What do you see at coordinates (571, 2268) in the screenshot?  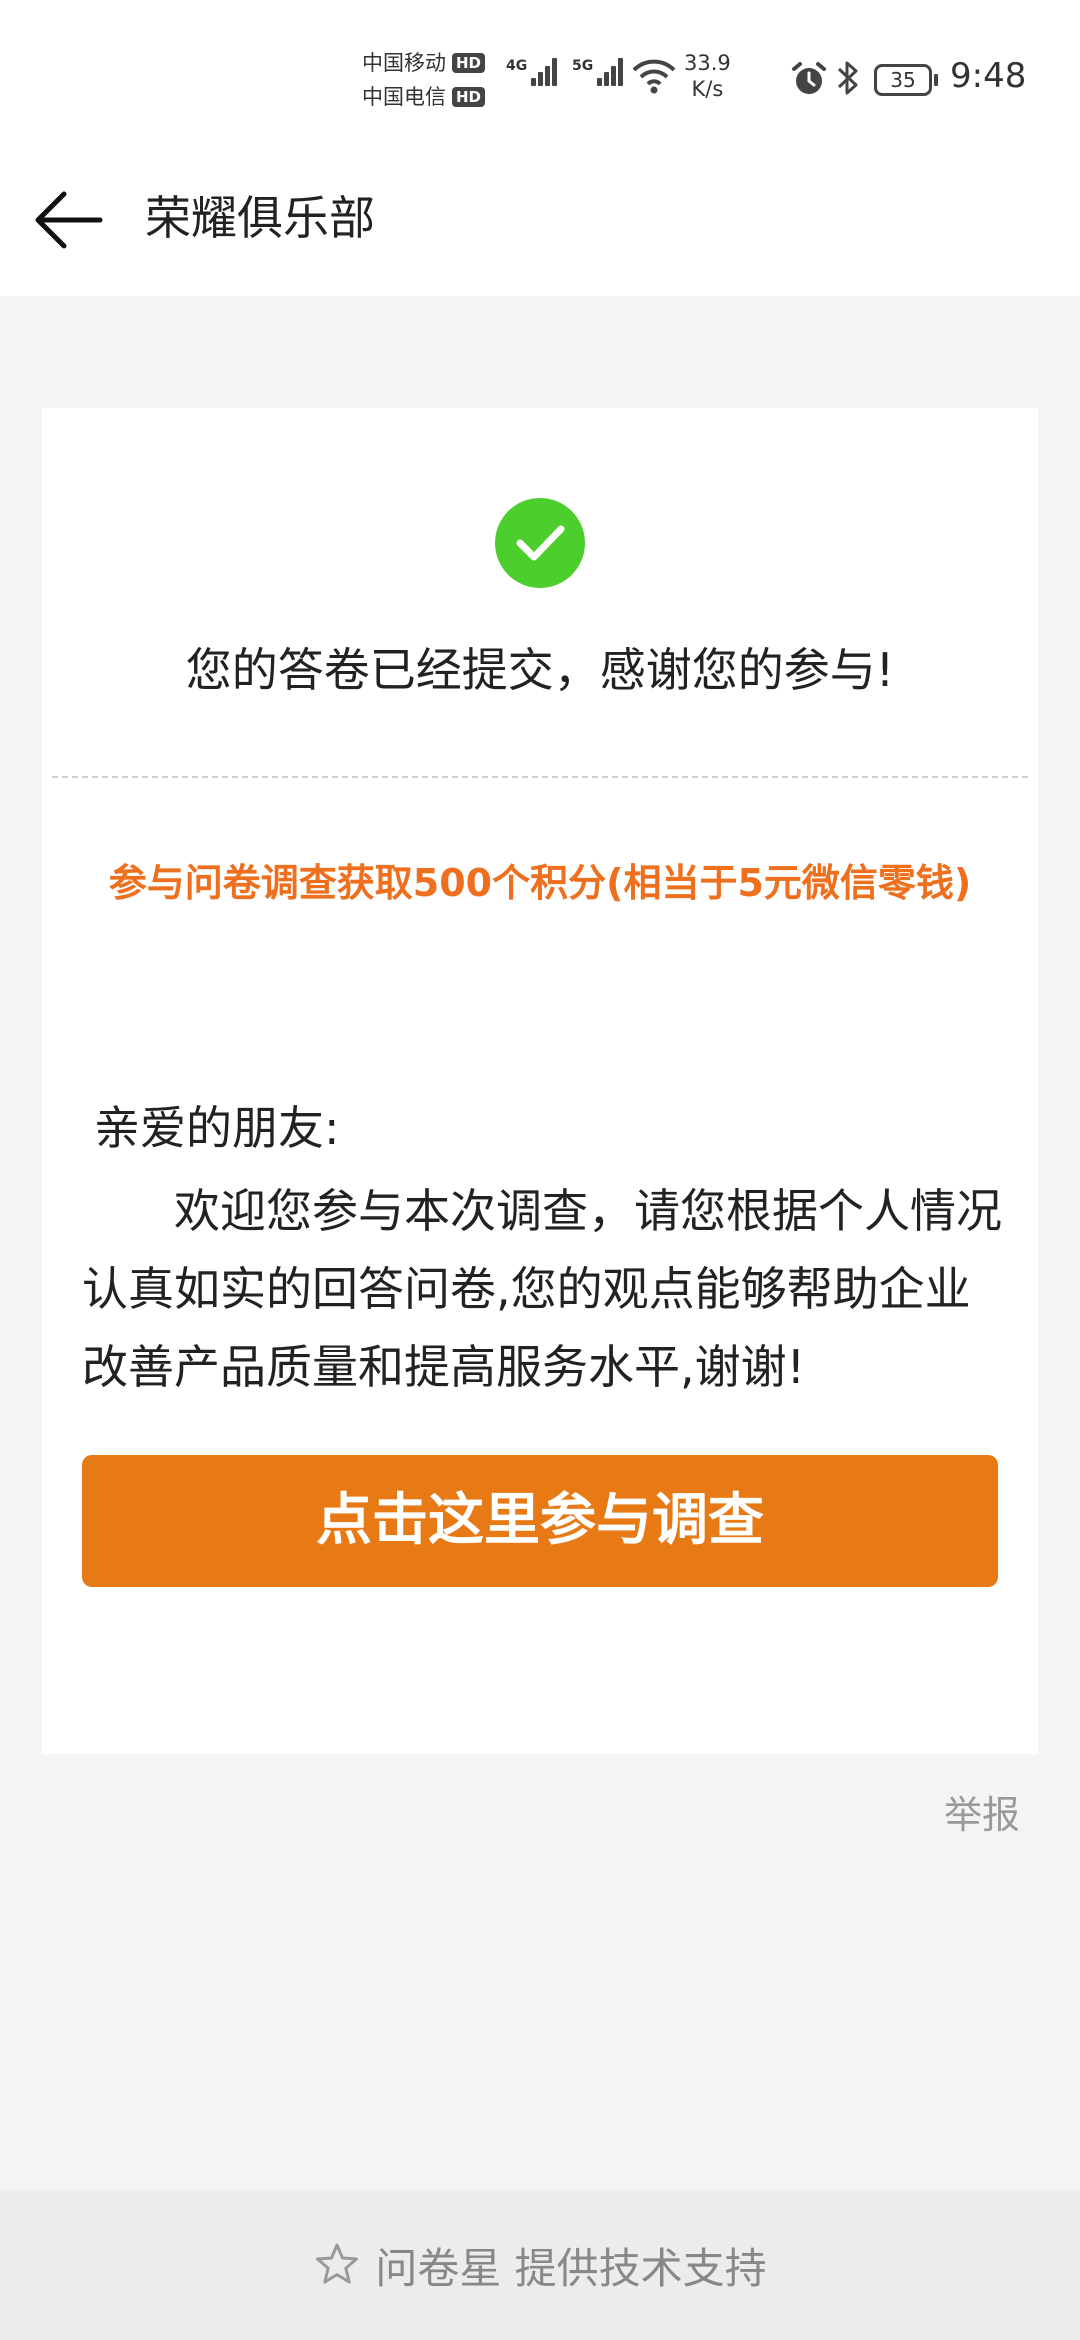 I see `footer-text: 问卷星 提供技术支持` at bounding box center [571, 2268].